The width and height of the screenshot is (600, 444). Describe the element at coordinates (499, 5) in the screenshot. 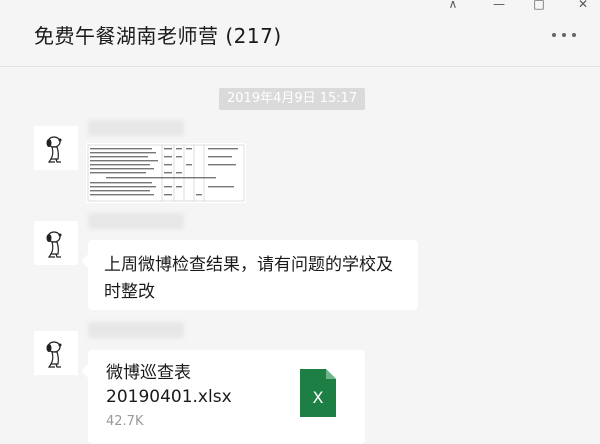

I see `minimize-button: —` at that location.